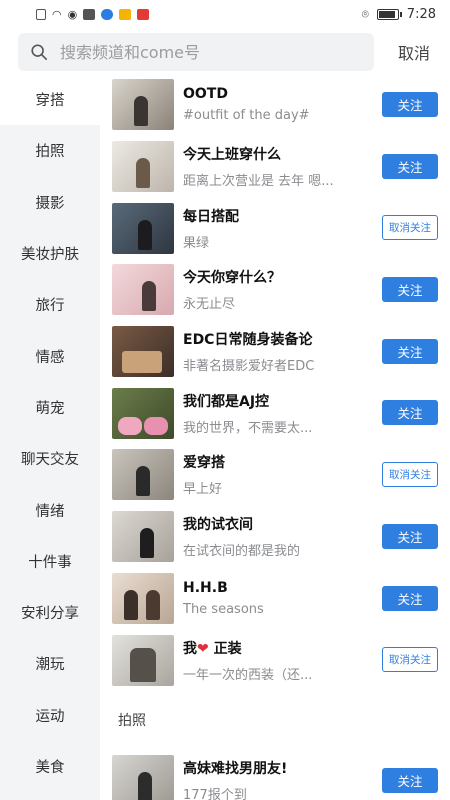 The width and height of the screenshot is (450, 800). What do you see at coordinates (50, 150) in the screenshot?
I see `sidebar-item-photo: 拍照` at bounding box center [50, 150].